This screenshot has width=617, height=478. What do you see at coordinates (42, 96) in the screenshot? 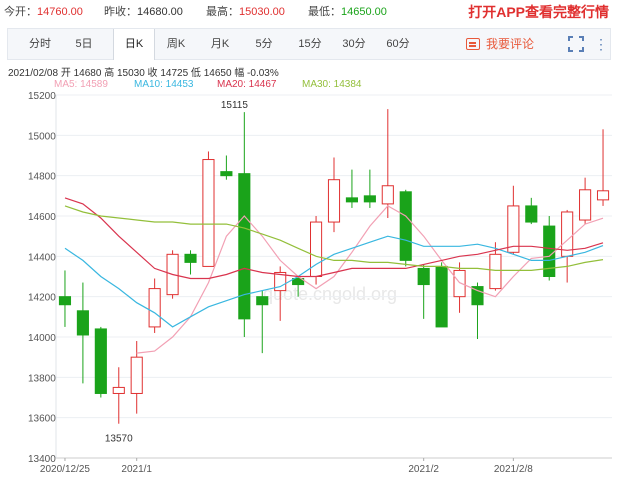
I see `y-tick-label: 15200` at bounding box center [42, 96].